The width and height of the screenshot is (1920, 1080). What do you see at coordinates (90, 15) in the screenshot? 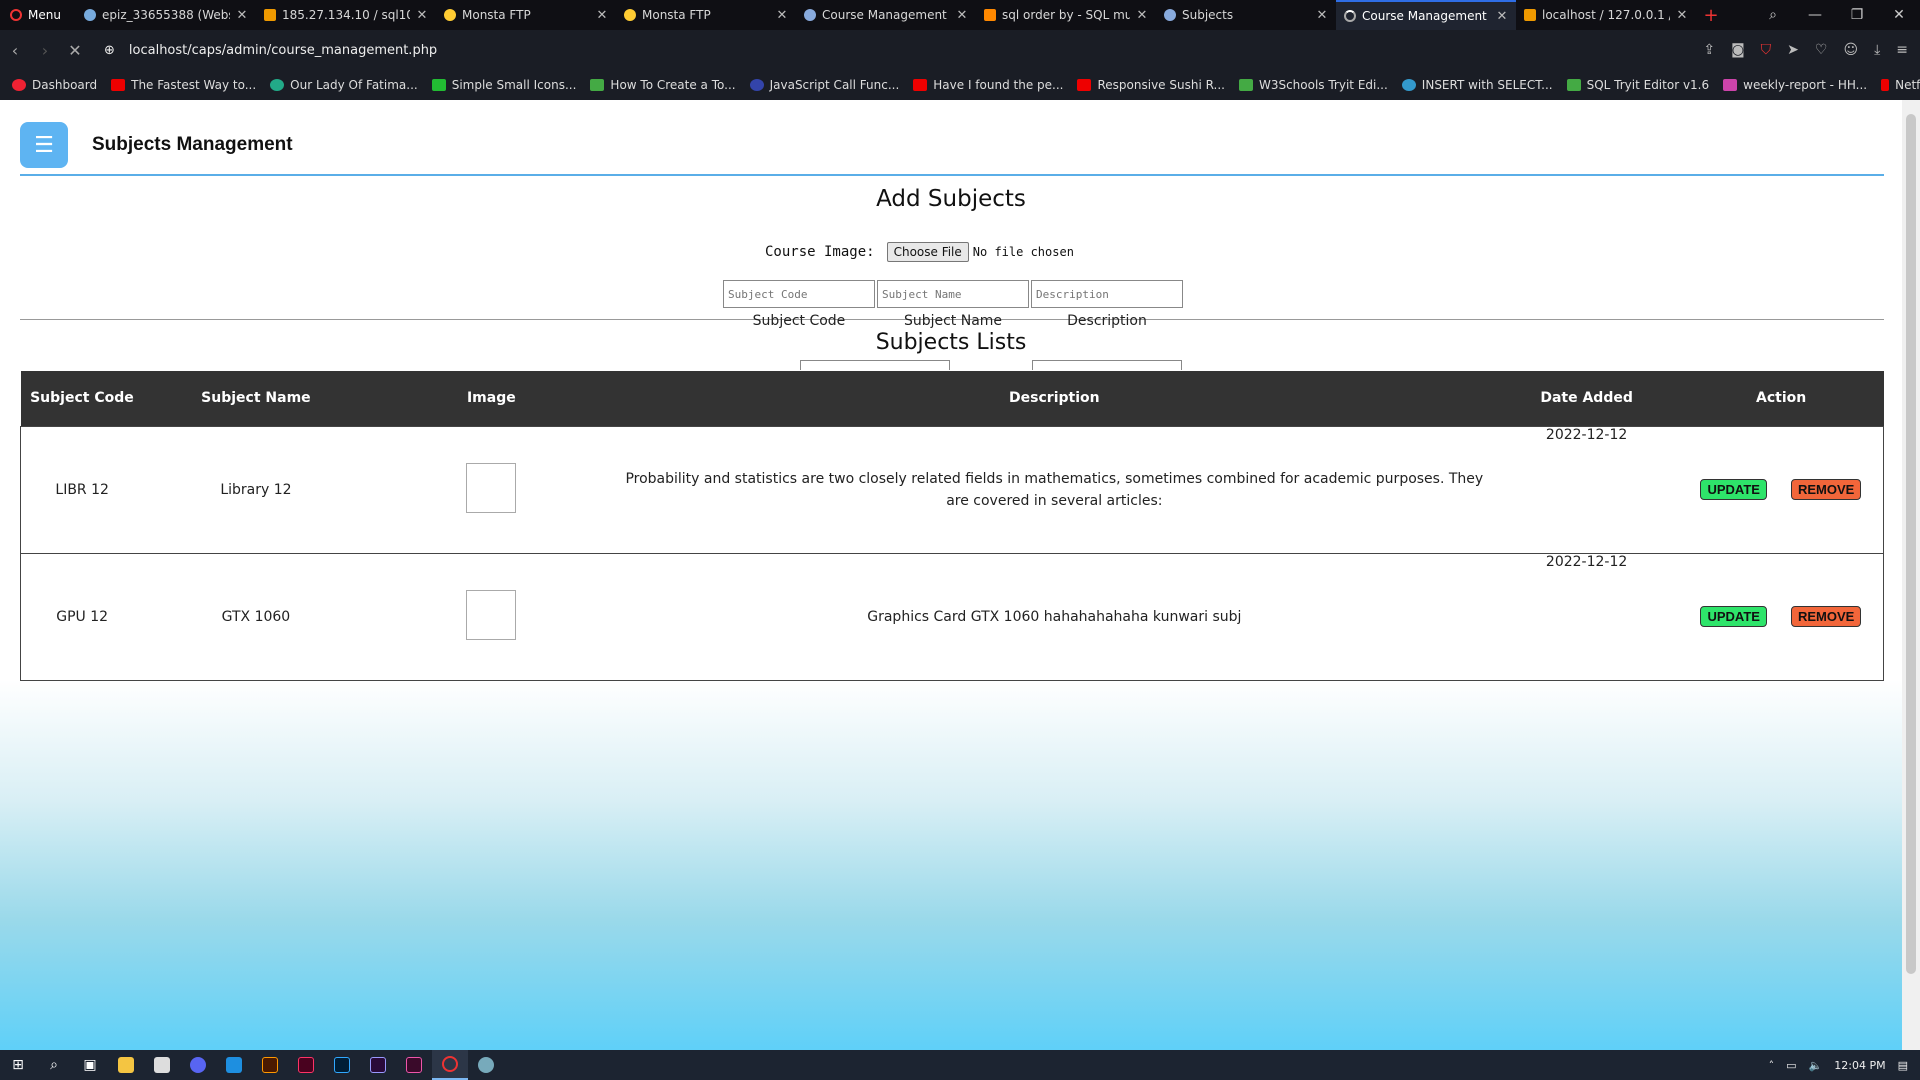
I see `infinity-icon` at bounding box center [90, 15].